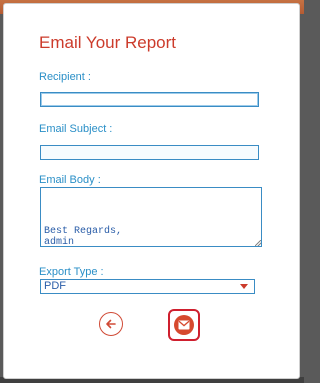 This screenshot has width=320, height=383. What do you see at coordinates (76, 129) in the screenshot?
I see `email-subject-label: Email Subject :` at bounding box center [76, 129].